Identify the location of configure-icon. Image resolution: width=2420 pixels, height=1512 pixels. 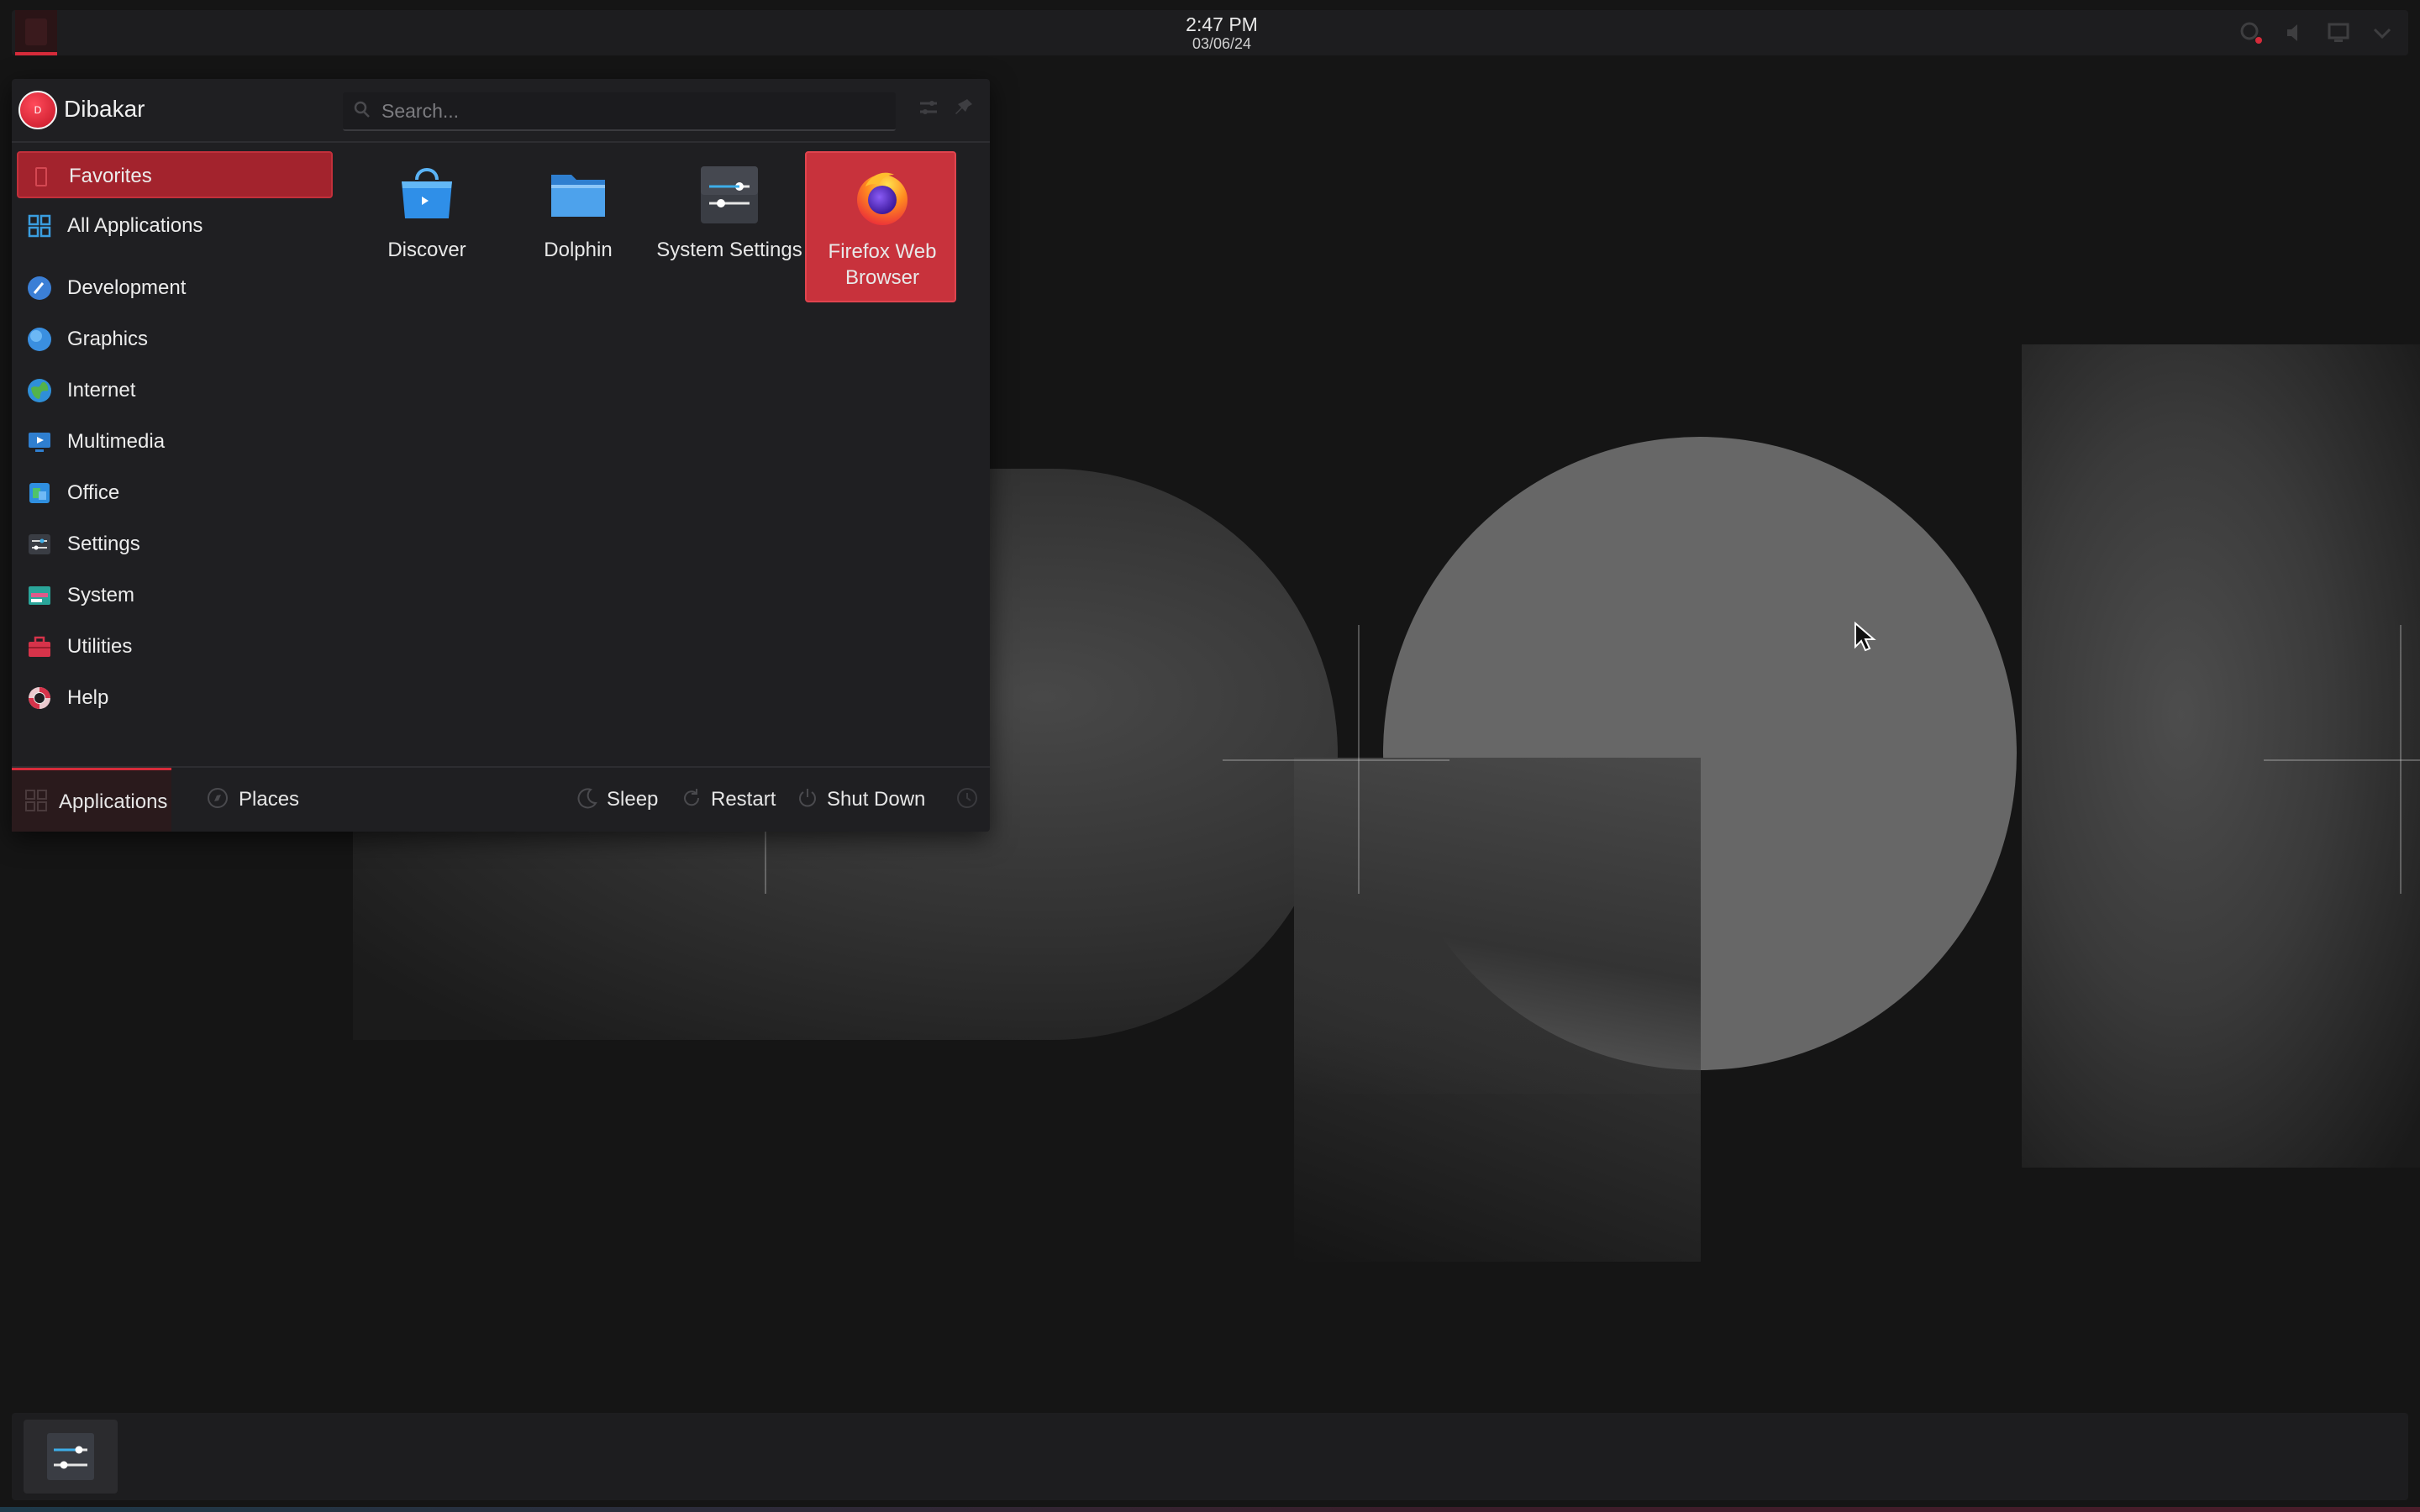
(929, 110).